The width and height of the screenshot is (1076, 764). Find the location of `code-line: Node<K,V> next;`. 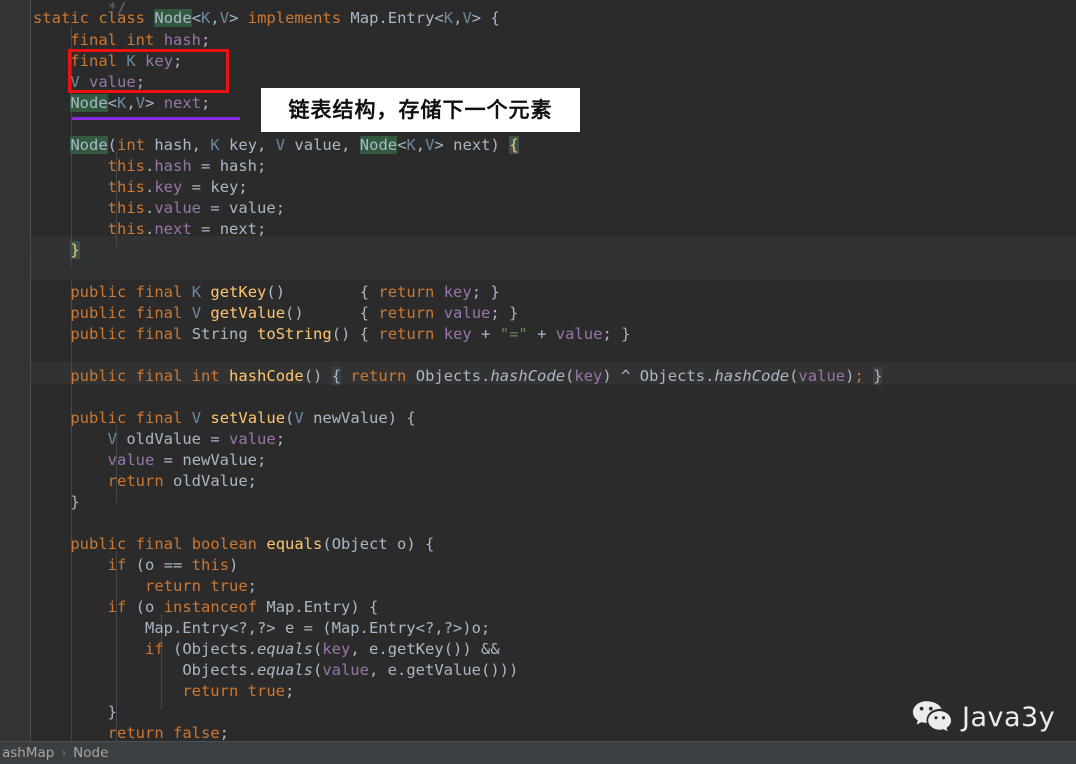

code-line: Node<K,V> next; is located at coordinates (140, 103).